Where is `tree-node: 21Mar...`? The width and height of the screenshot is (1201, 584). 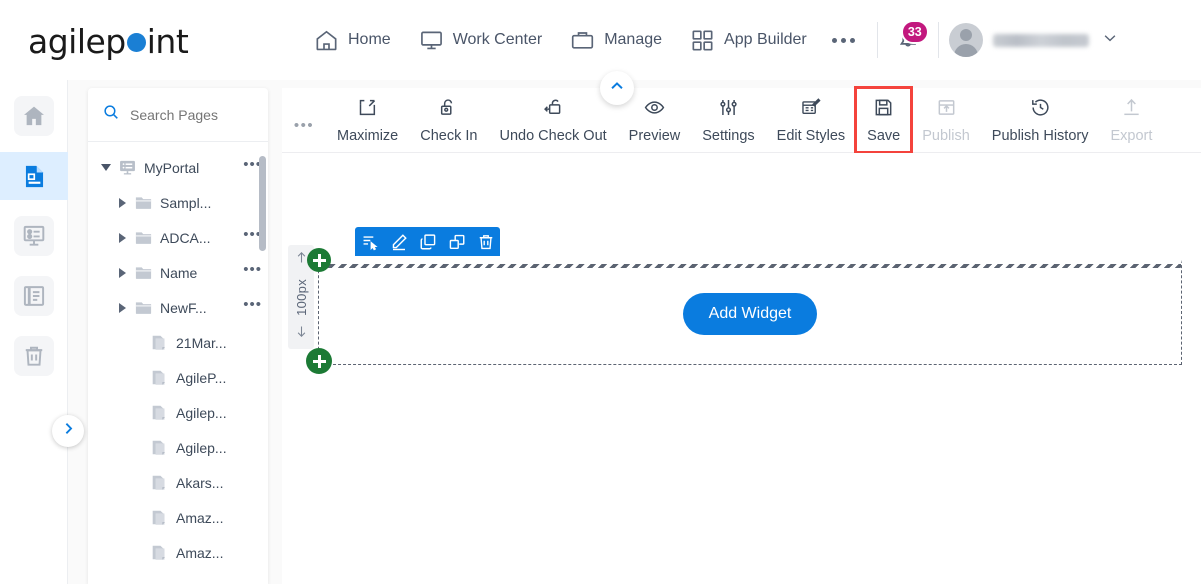 tree-node: 21Mar... is located at coordinates (178, 342).